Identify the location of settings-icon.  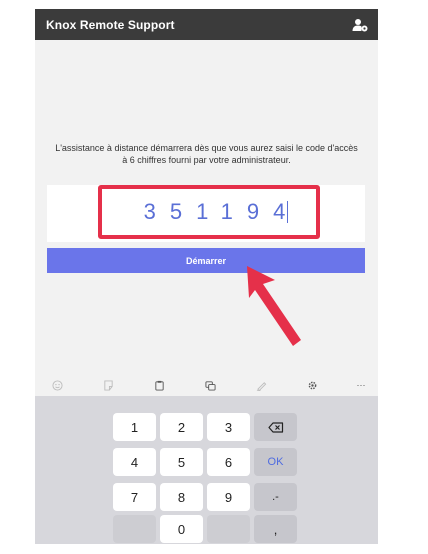
(312, 385).